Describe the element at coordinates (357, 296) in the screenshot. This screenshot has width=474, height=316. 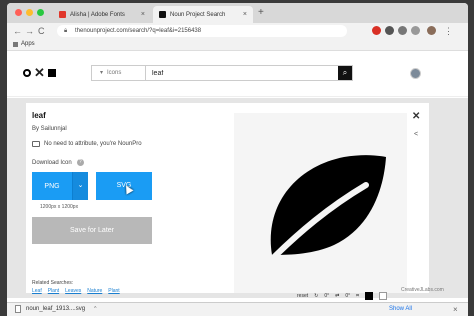
I see `crop-icon: ⌗` at that location.